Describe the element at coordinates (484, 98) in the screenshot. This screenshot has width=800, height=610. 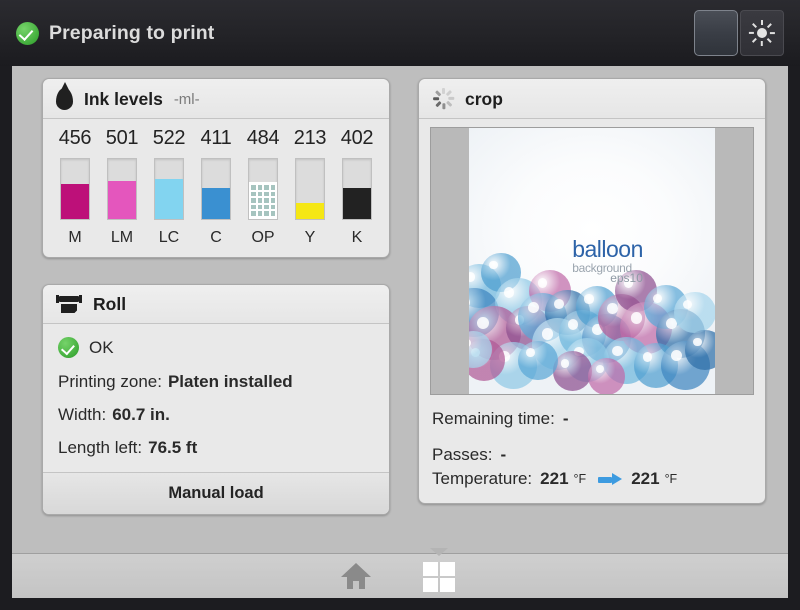
I see `job-name: crop` at that location.